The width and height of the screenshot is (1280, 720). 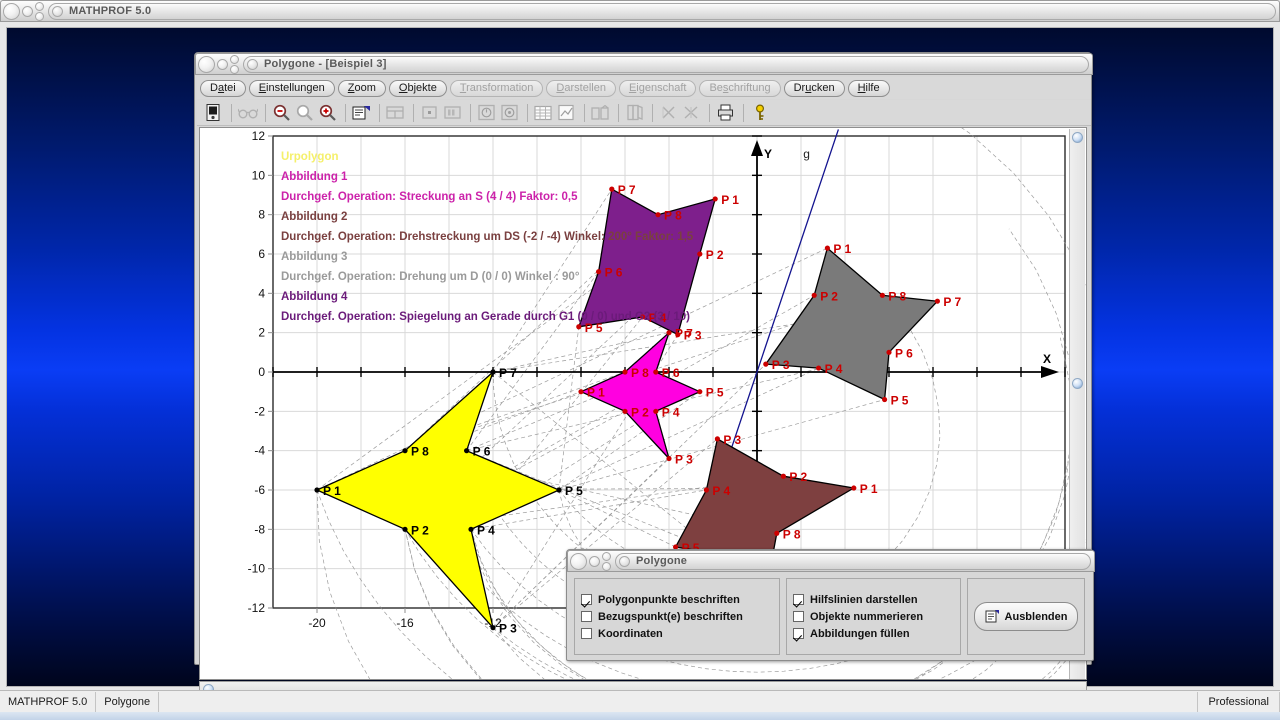 I want to click on menu-item-datei: Datei, so click(x=223, y=88).